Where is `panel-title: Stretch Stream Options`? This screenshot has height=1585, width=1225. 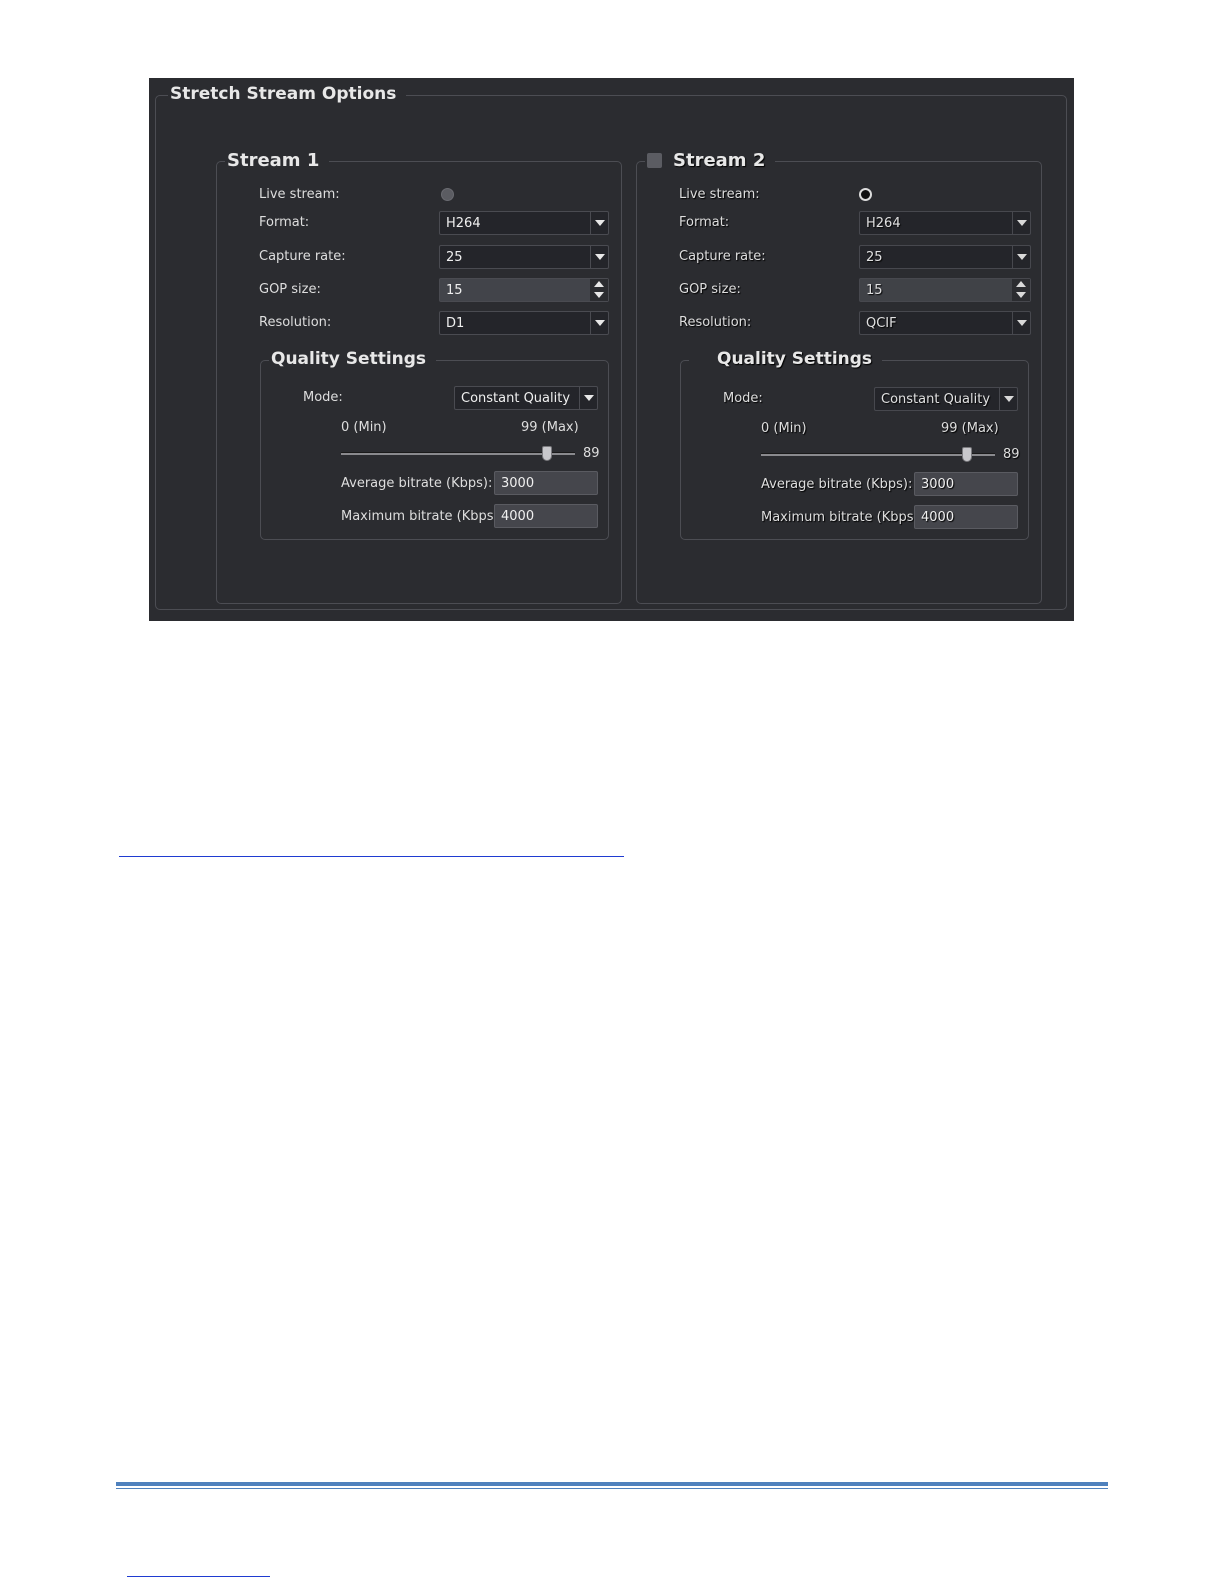
panel-title: Stretch Stream Options is located at coordinates (287, 94).